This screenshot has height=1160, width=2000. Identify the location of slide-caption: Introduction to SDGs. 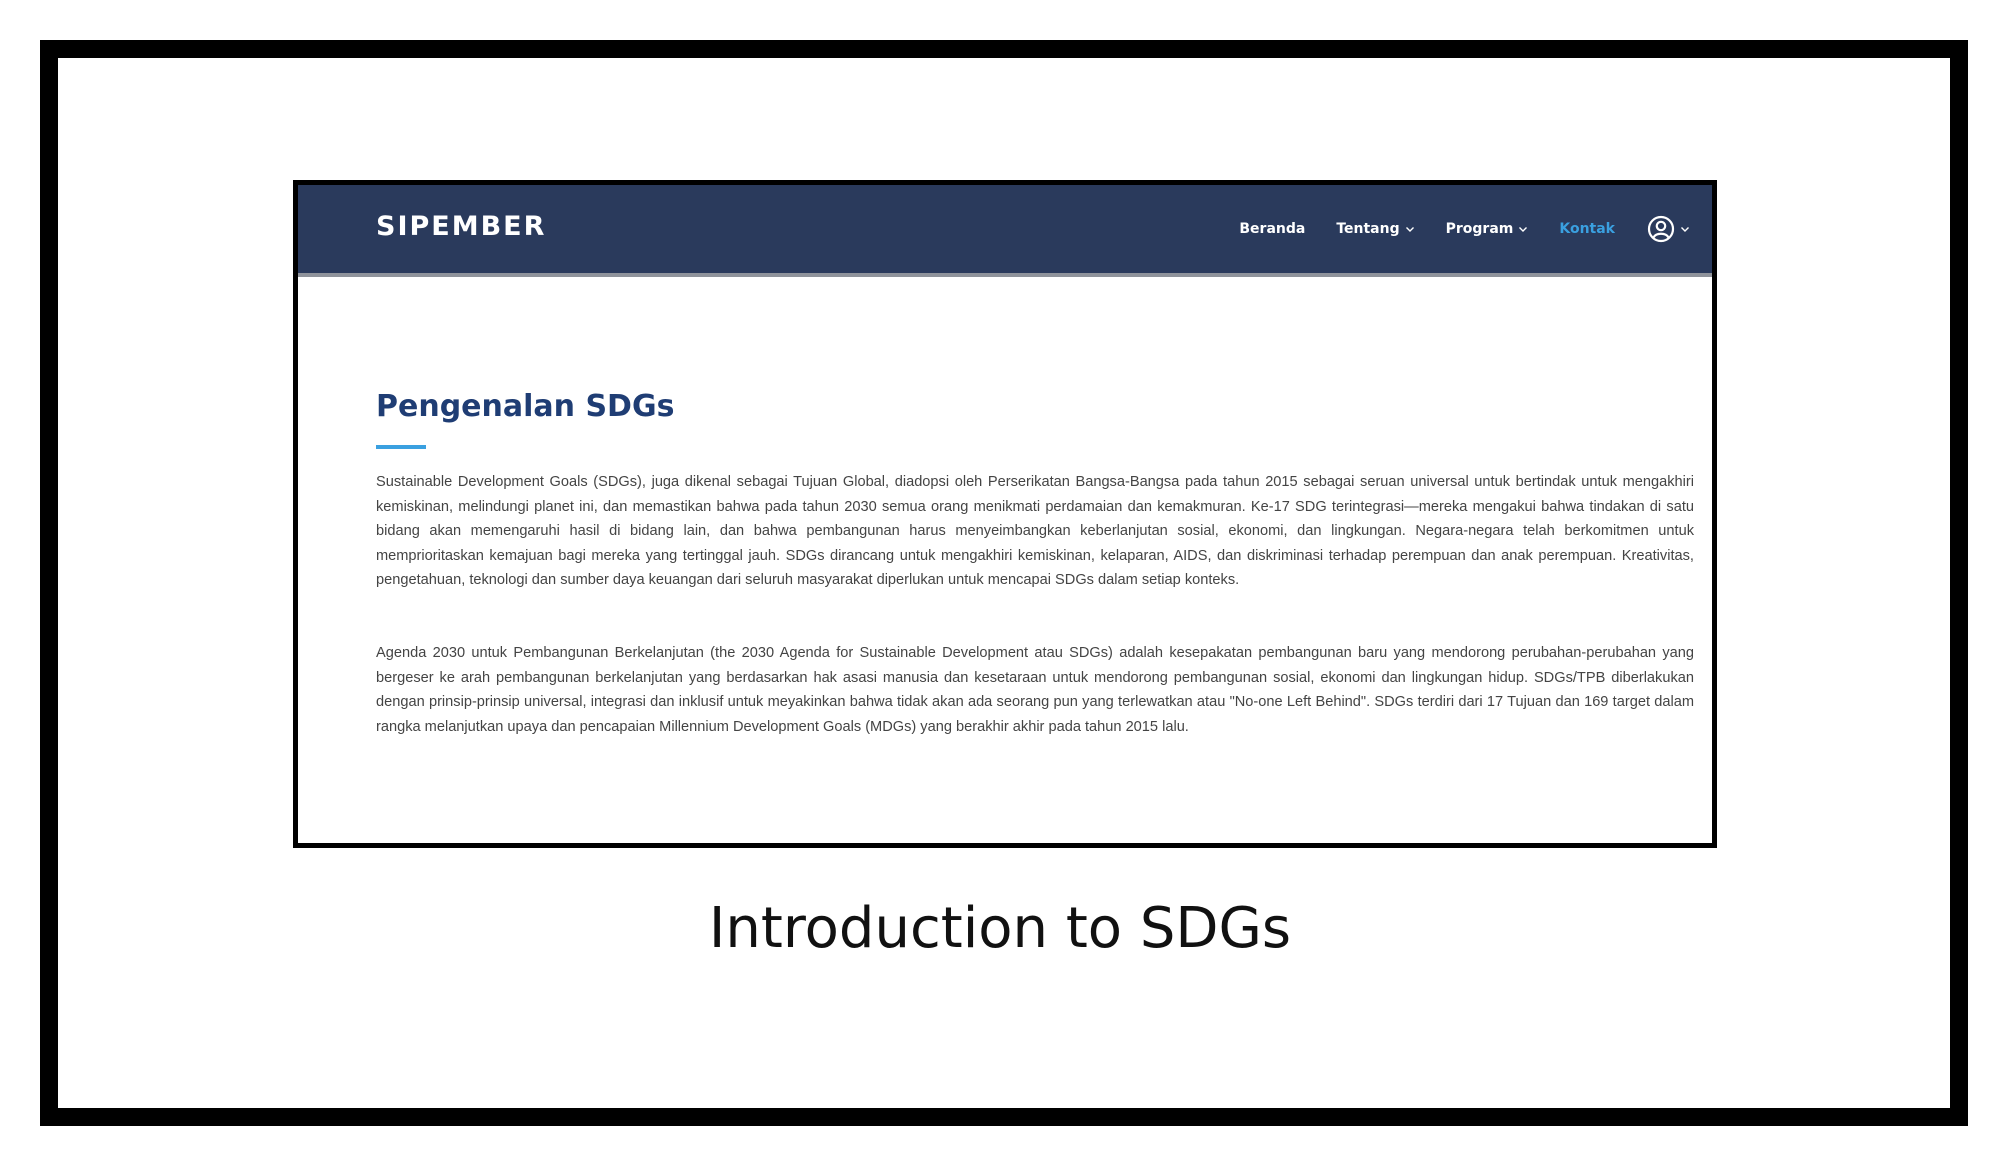
(1000, 928).